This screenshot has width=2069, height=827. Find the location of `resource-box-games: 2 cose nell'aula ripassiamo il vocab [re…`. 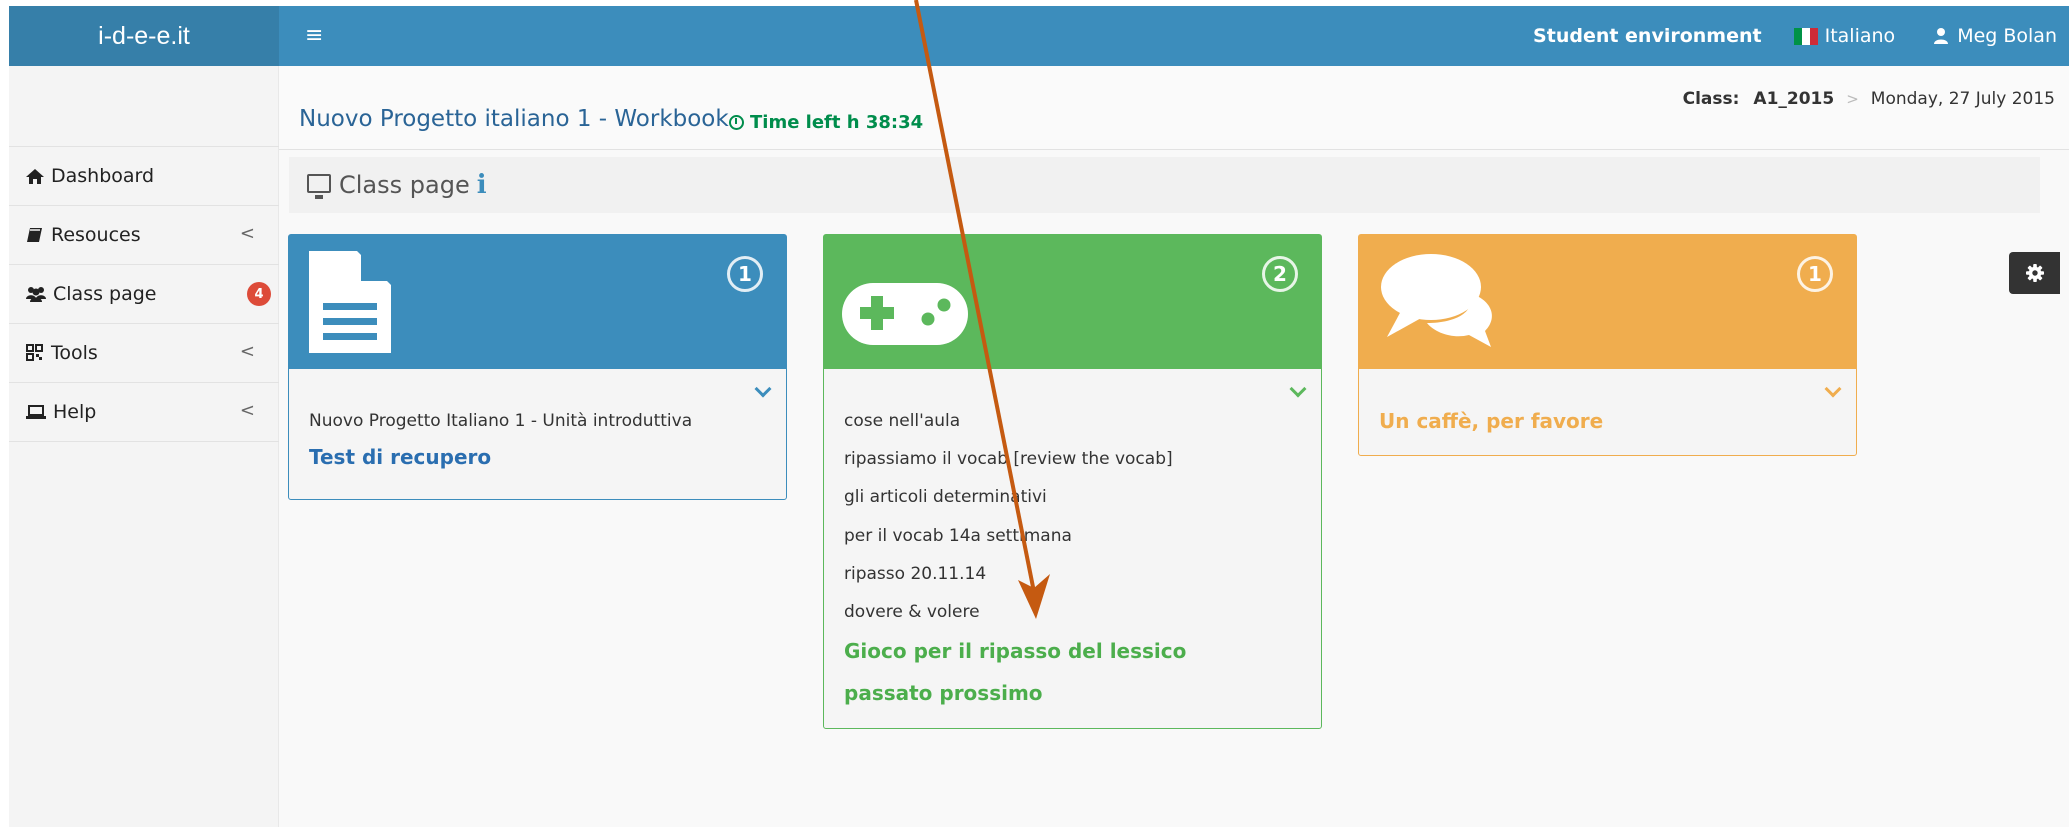

resource-box-games: 2 cose nell'aula ripassiamo il vocab [re… is located at coordinates (1072, 481).